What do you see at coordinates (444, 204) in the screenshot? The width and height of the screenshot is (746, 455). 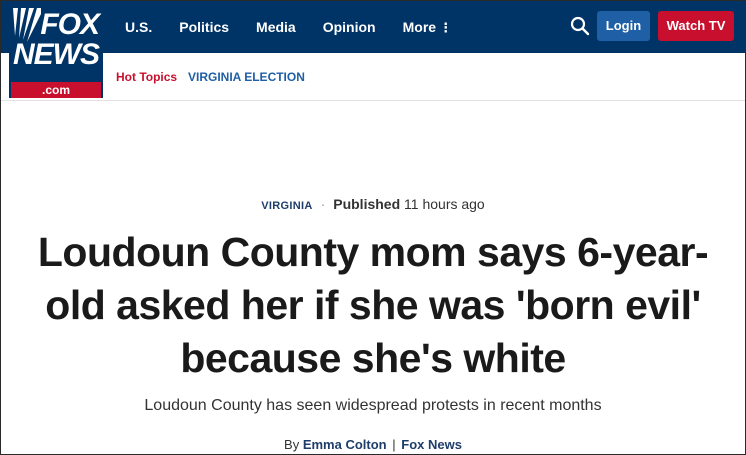 I see `published-time: 11 hours ago` at bounding box center [444, 204].